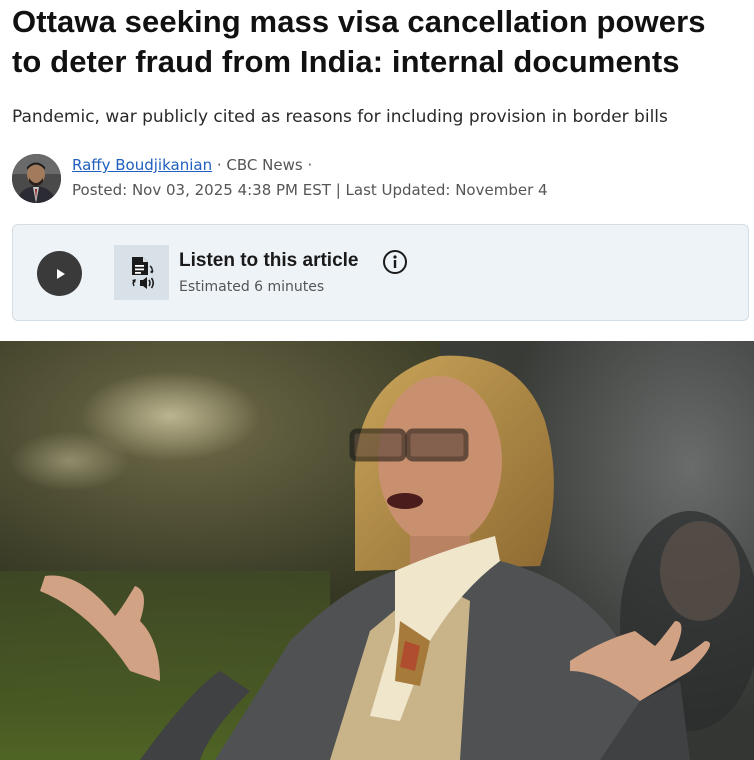 The image size is (754, 760). Describe the element at coordinates (141, 272) in the screenshot. I see `document-audio-icon` at that location.